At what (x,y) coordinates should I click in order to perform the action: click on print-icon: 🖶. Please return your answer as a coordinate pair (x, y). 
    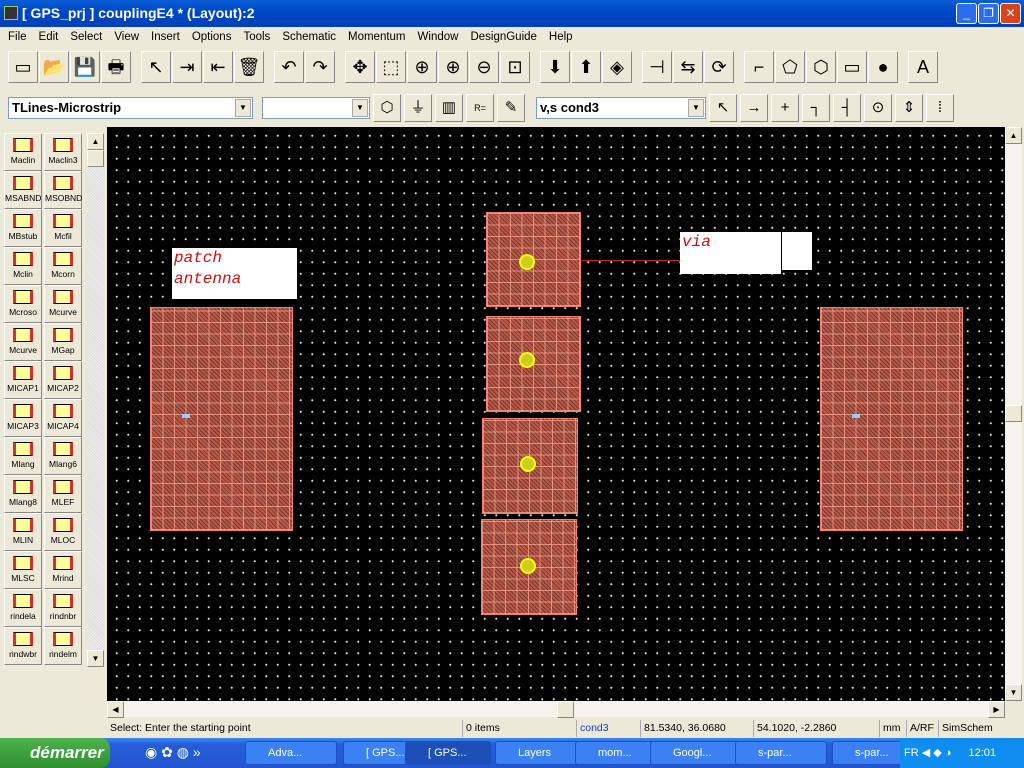
    Looking at the image, I should click on (116, 67).